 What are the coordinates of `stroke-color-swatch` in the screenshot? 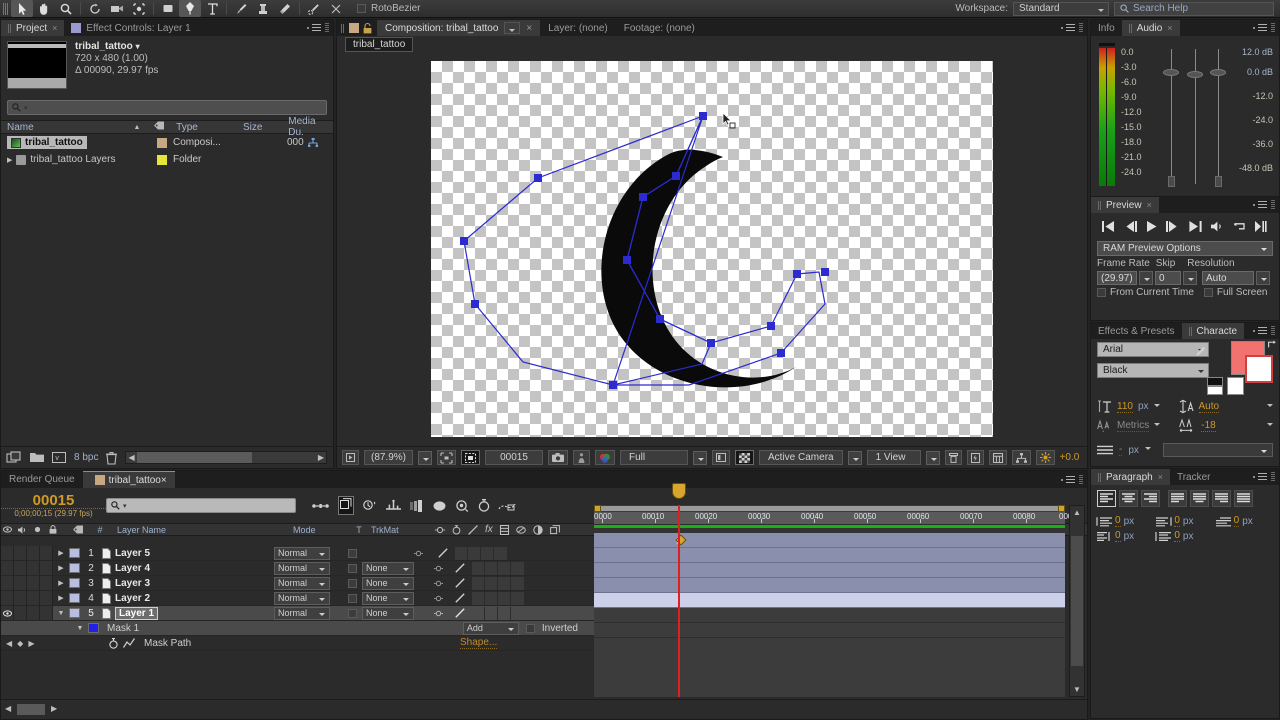 It's located at (1259, 369).